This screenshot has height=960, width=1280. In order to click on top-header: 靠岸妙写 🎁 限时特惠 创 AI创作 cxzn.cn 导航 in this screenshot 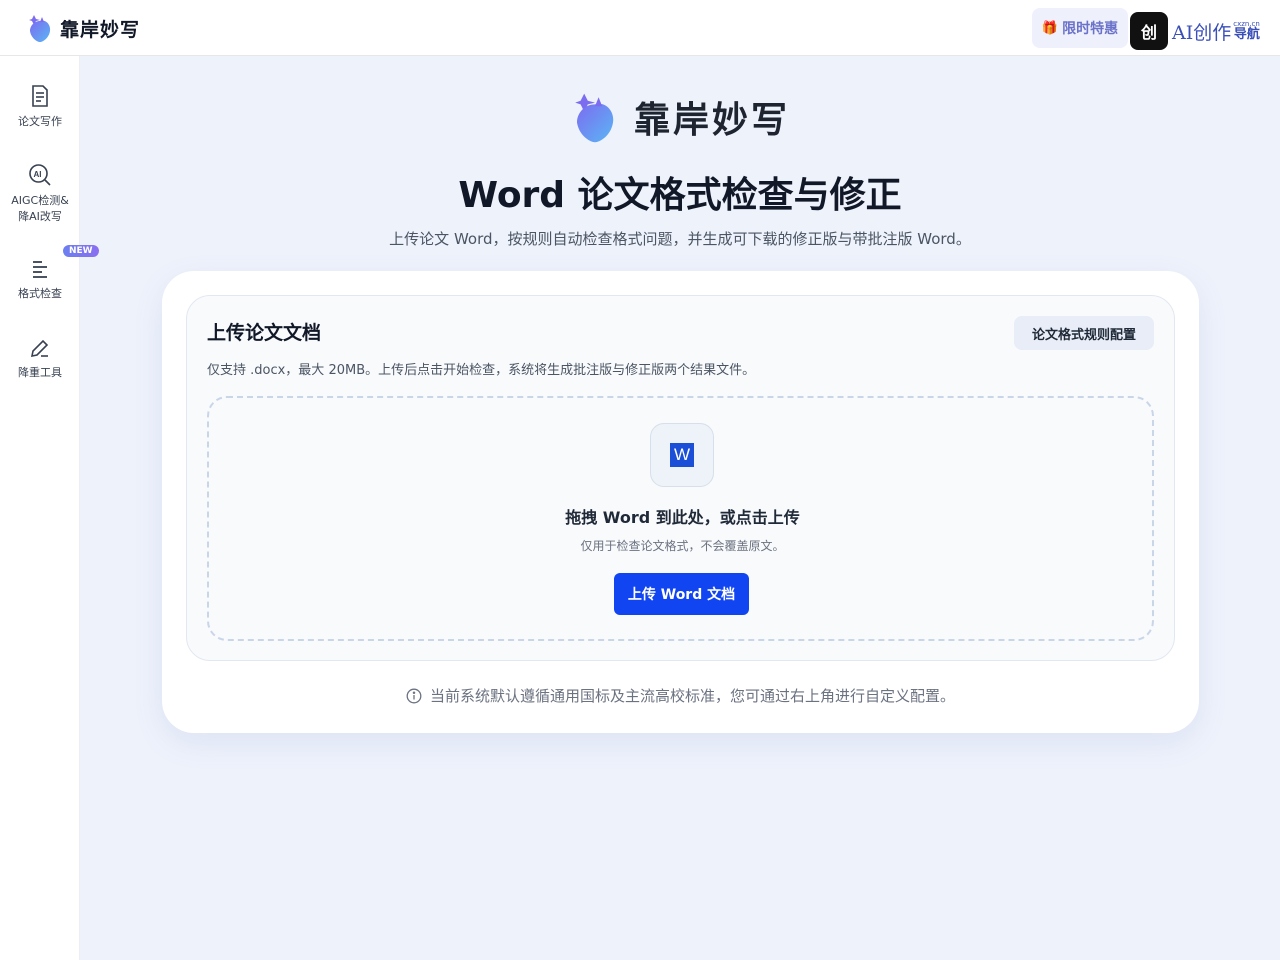, I will do `click(640, 28)`.